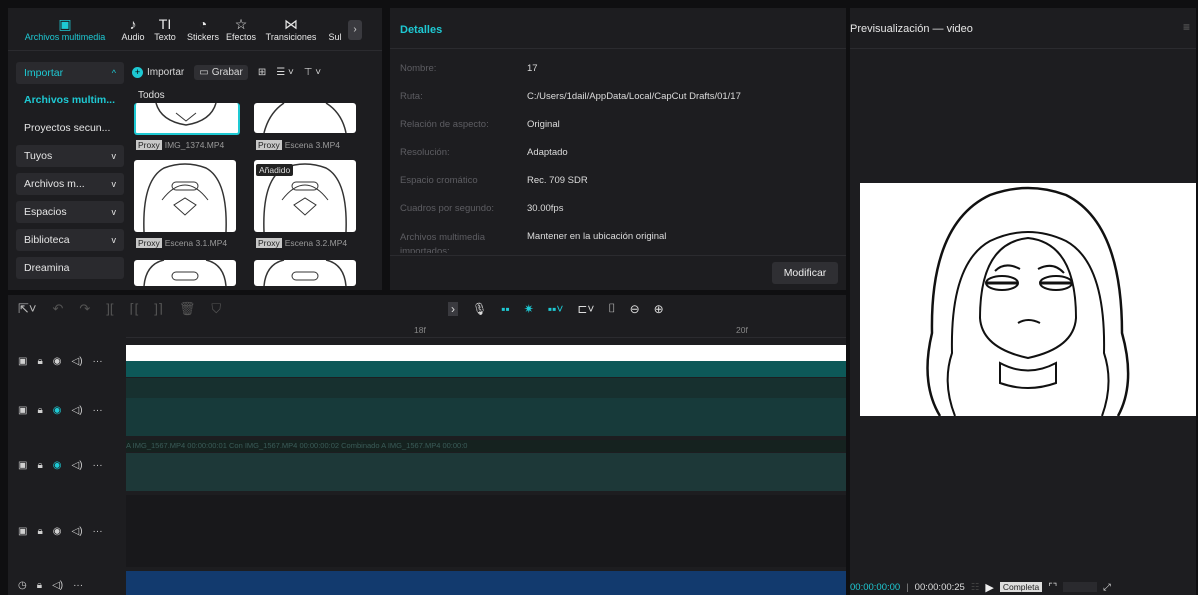  Describe the element at coordinates (165, 29) in the screenshot. I see `tab-text: TI Texto` at that location.